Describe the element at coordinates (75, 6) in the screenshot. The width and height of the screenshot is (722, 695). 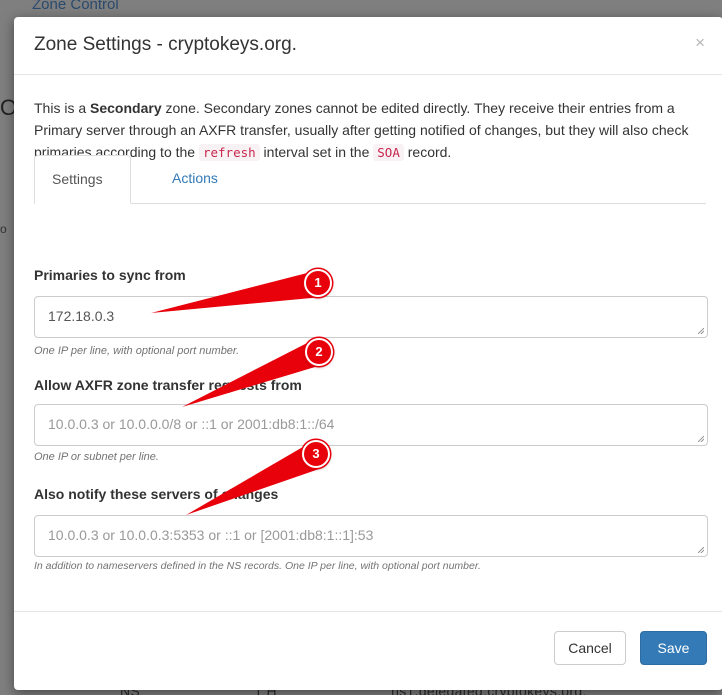
I see `background-zone-control-link: Zone Control` at that location.